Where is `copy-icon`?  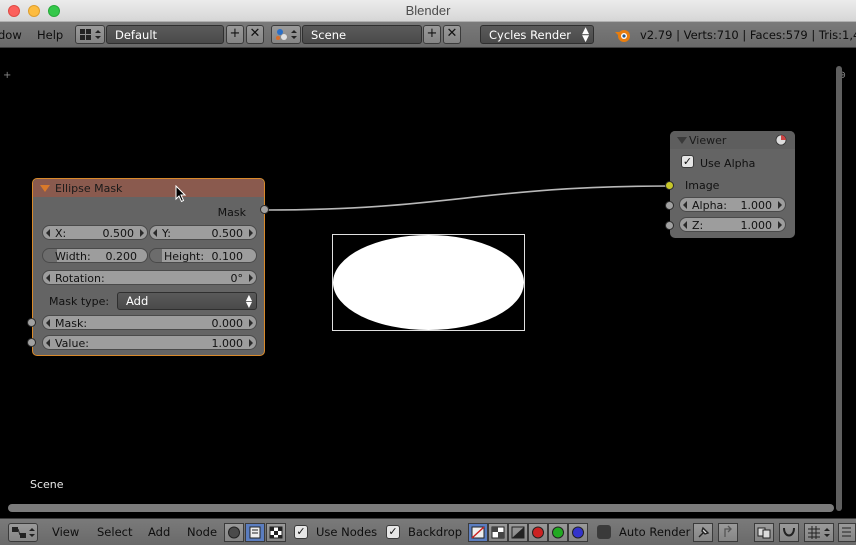 copy-icon is located at coordinates (764, 533).